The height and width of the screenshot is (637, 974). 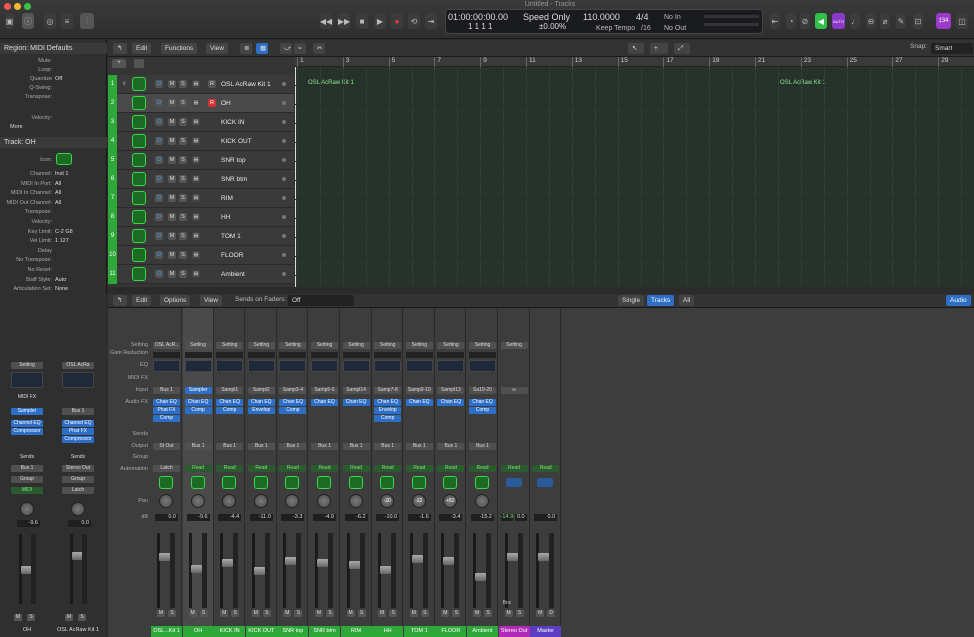 What do you see at coordinates (53, 271) in the screenshot?
I see `track-param-row: No Reset:` at bounding box center [53, 271].